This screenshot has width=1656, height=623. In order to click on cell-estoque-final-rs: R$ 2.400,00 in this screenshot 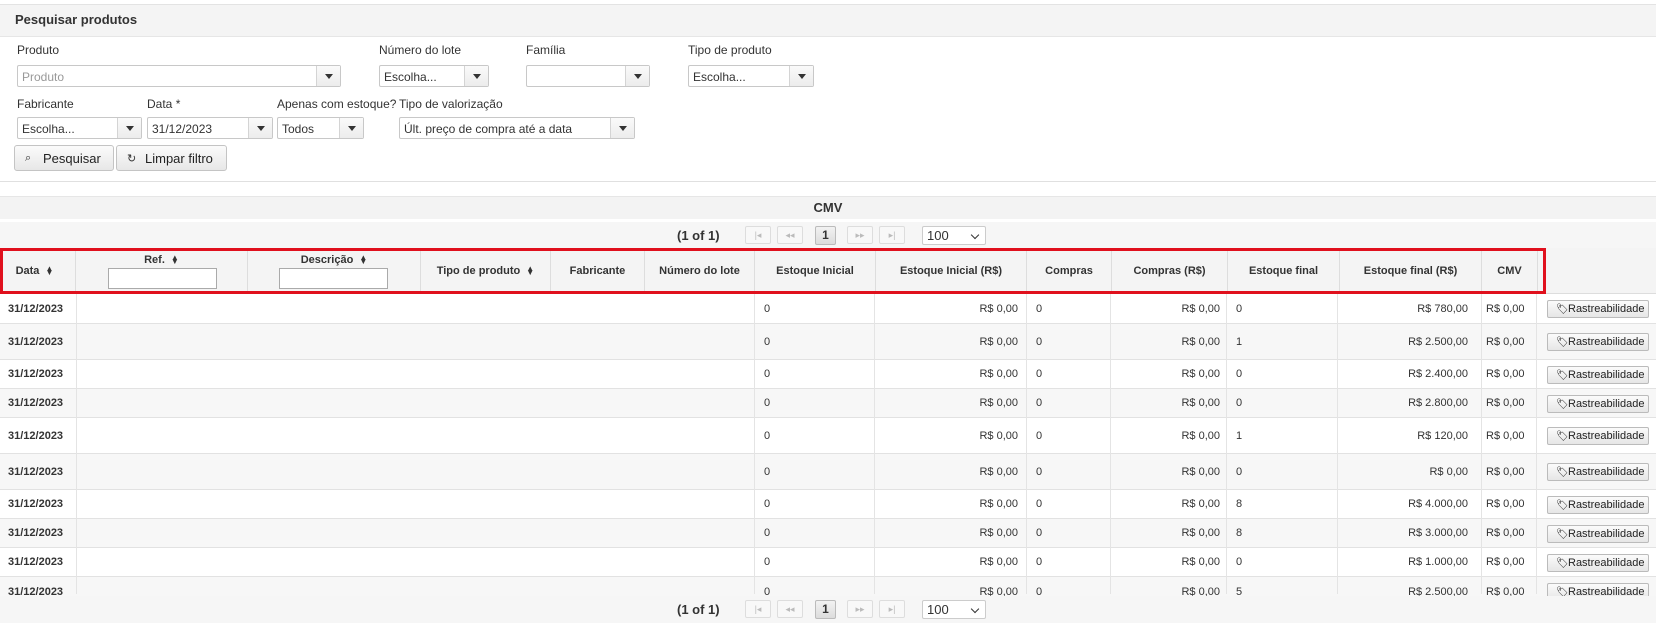, I will do `click(1438, 374)`.